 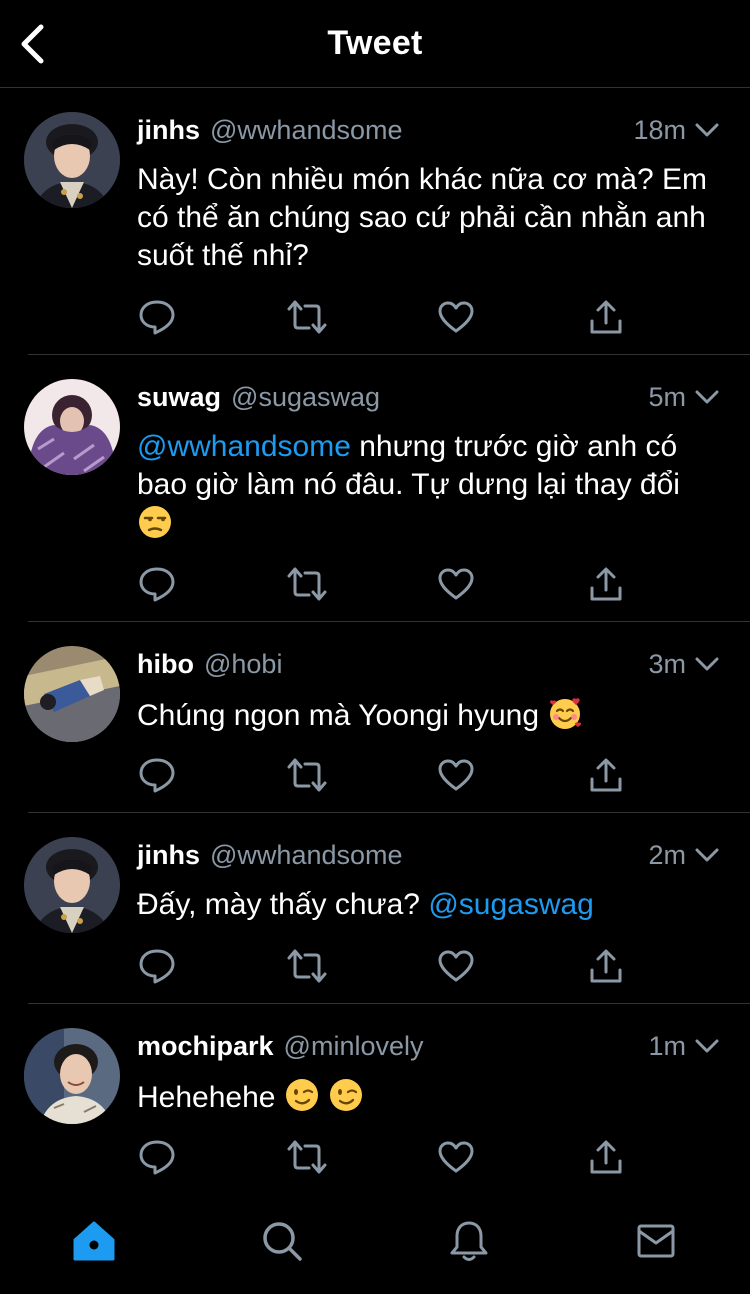 I want to click on tweet: mochipark @minlovely 1m Hehehehe, so click(x=375, y=1099).